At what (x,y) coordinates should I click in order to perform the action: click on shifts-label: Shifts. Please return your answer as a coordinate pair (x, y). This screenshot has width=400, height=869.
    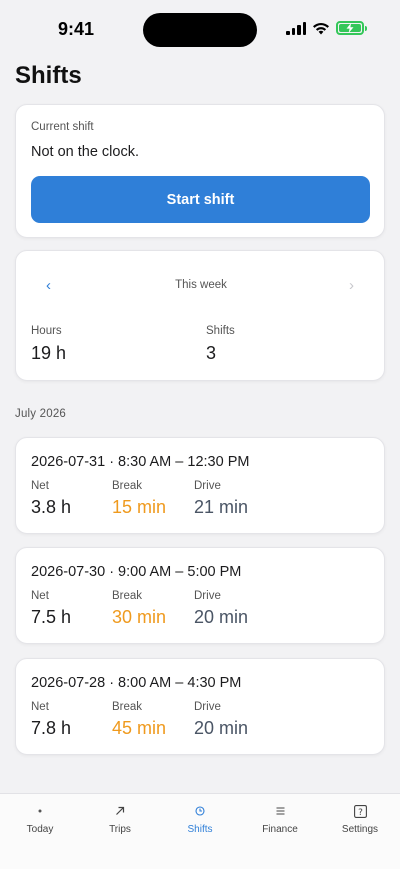
    Looking at the image, I should click on (220, 331).